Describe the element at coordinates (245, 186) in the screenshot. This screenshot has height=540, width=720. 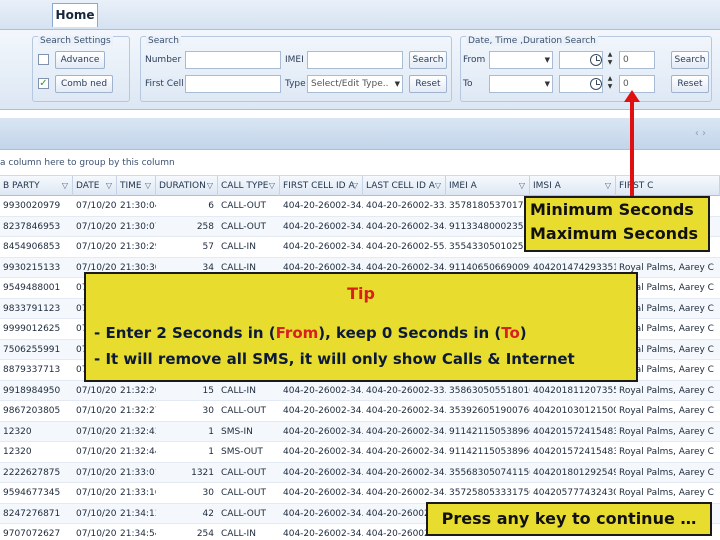
I see `column-label: CALL TYPE` at that location.